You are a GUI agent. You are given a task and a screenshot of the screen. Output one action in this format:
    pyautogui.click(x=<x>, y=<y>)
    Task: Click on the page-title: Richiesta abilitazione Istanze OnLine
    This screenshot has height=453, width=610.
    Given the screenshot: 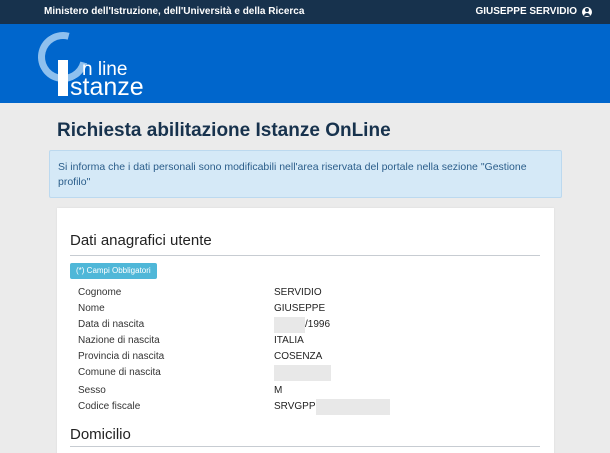 What is the action you would take?
    pyautogui.click(x=224, y=130)
    